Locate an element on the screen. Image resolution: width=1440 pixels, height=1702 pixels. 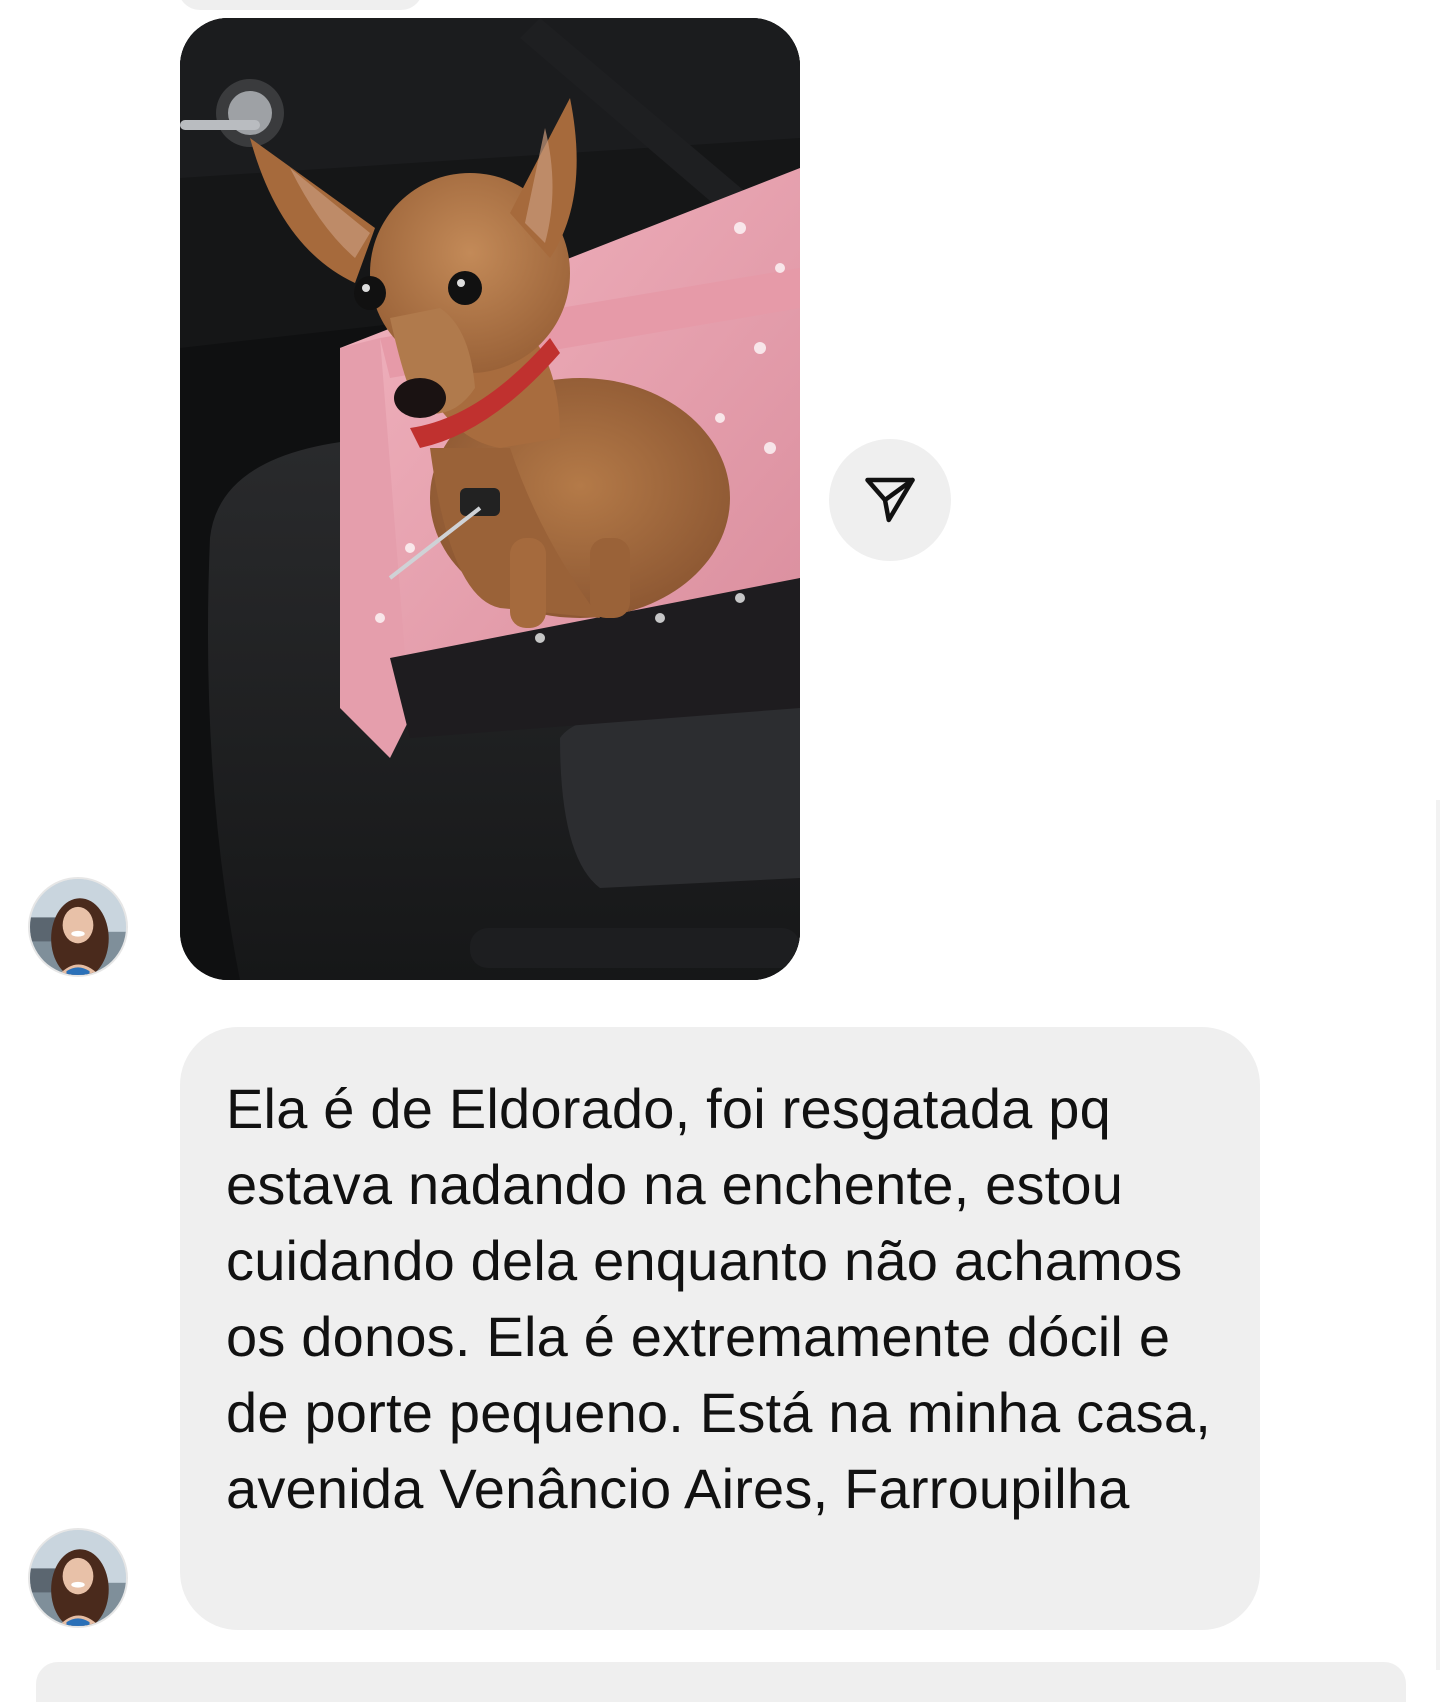
paper-plane-icon is located at coordinates (890, 500).